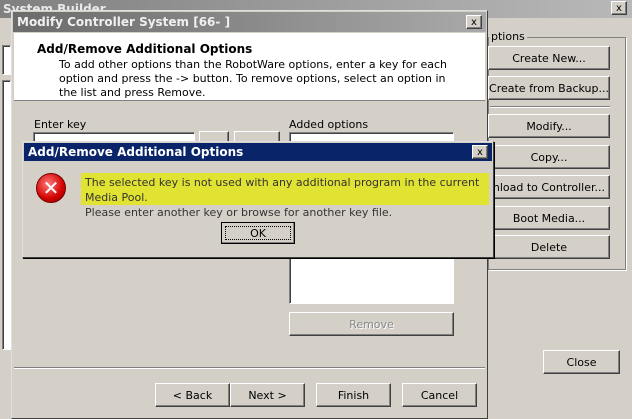 The image size is (632, 419). I want to click on options-divider, so click(550, 107).